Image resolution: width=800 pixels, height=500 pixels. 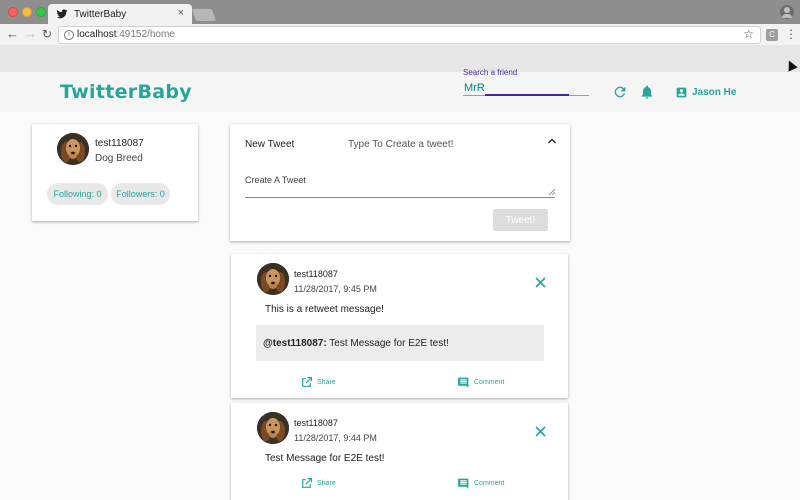 I want to click on tweet-textarea, so click(x=400, y=192).